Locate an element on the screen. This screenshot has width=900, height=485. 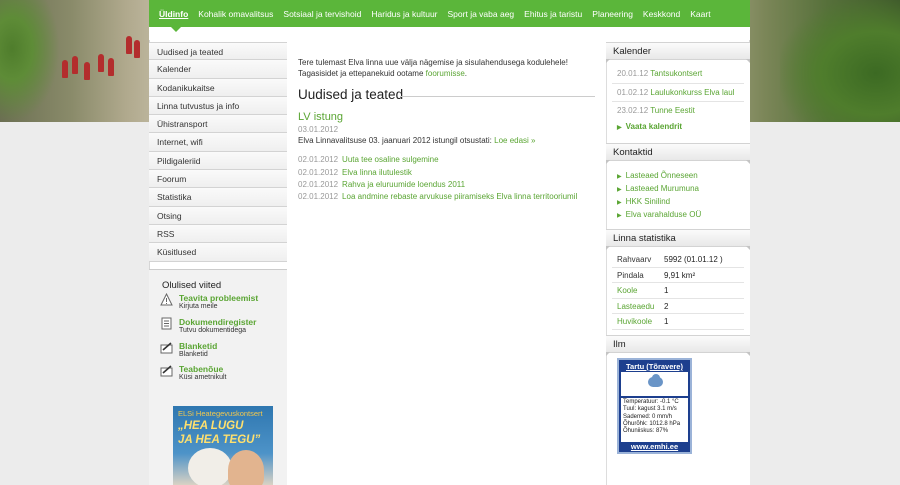
nav-item-kaart: Kaart is located at coordinates (700, 14).